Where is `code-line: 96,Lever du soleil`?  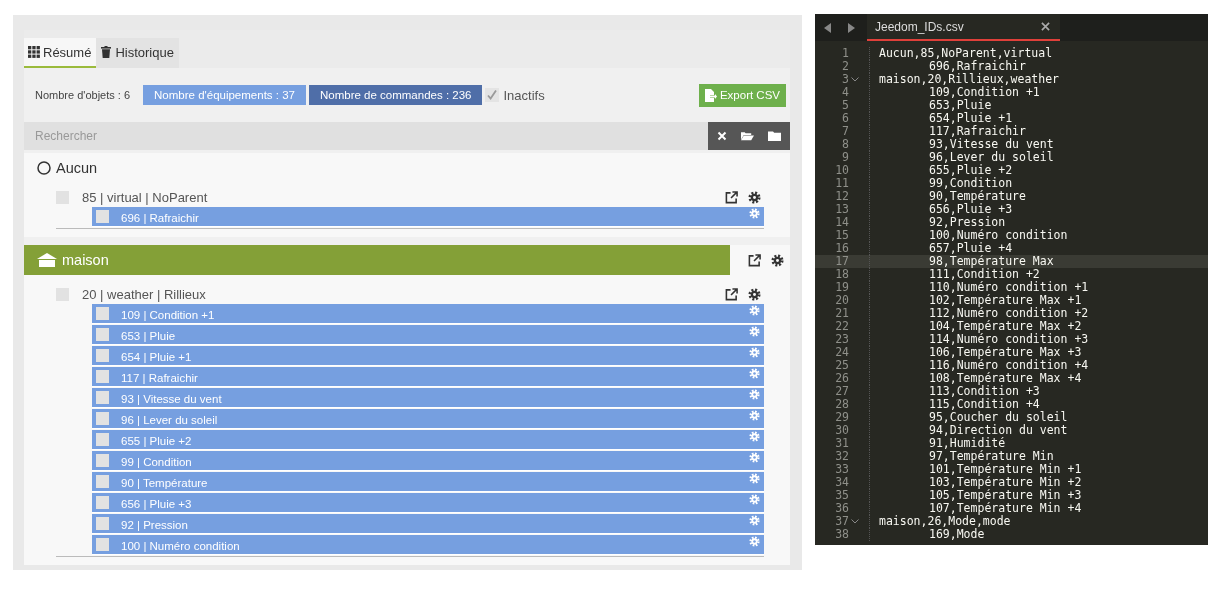 code-line: 96,Lever du soleil is located at coordinates (991, 157).